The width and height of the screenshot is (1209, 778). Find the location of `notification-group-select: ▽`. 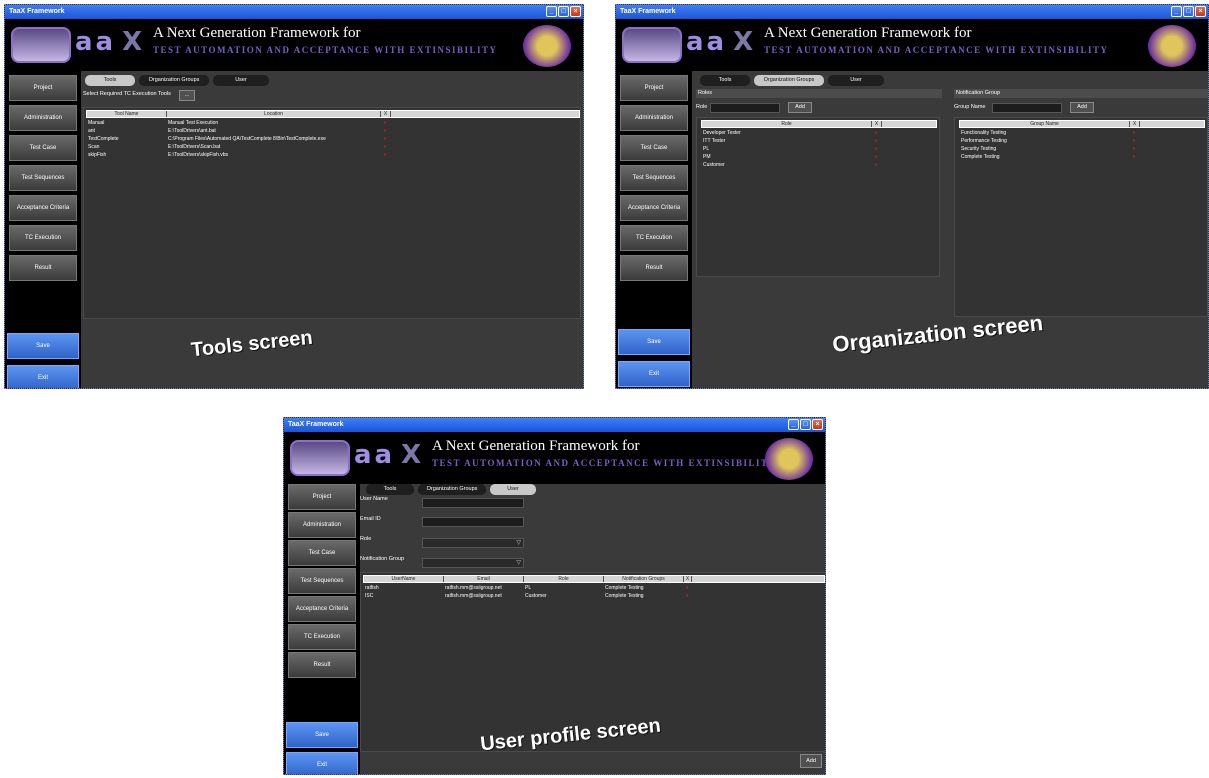

notification-group-select: ▽ is located at coordinates (473, 563).